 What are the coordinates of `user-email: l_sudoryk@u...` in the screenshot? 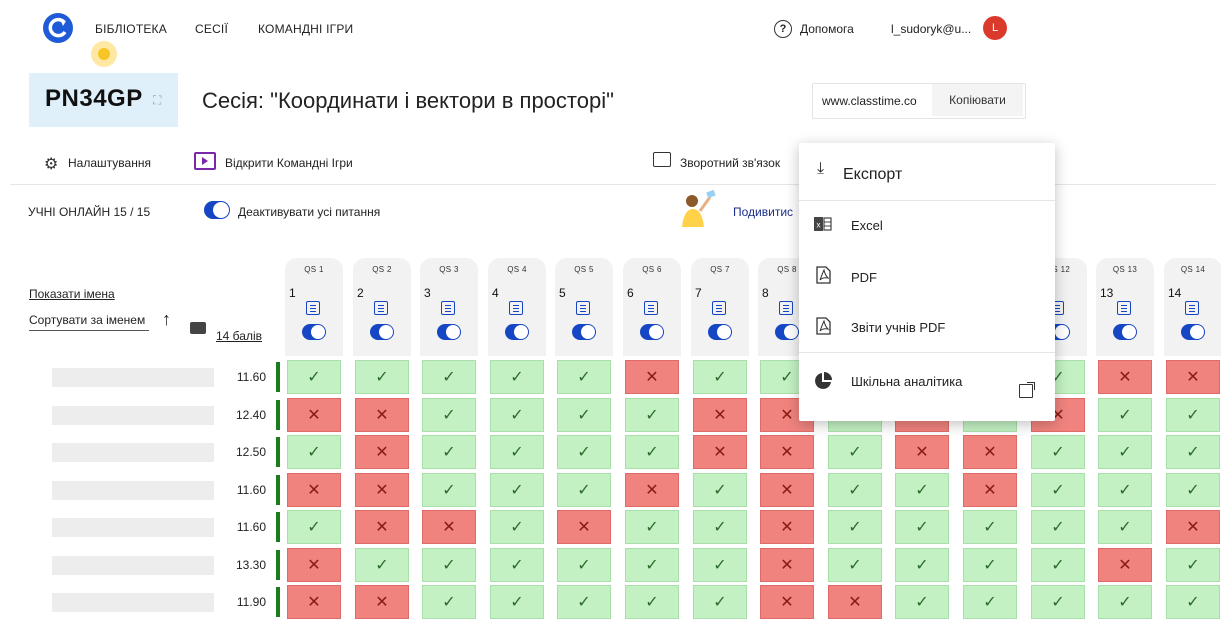 It's located at (931, 29).